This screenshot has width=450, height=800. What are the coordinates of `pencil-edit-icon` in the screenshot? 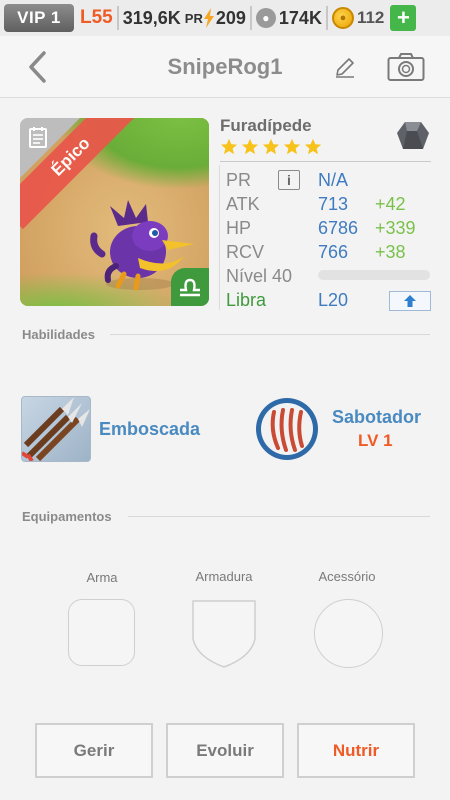 It's located at (345, 67).